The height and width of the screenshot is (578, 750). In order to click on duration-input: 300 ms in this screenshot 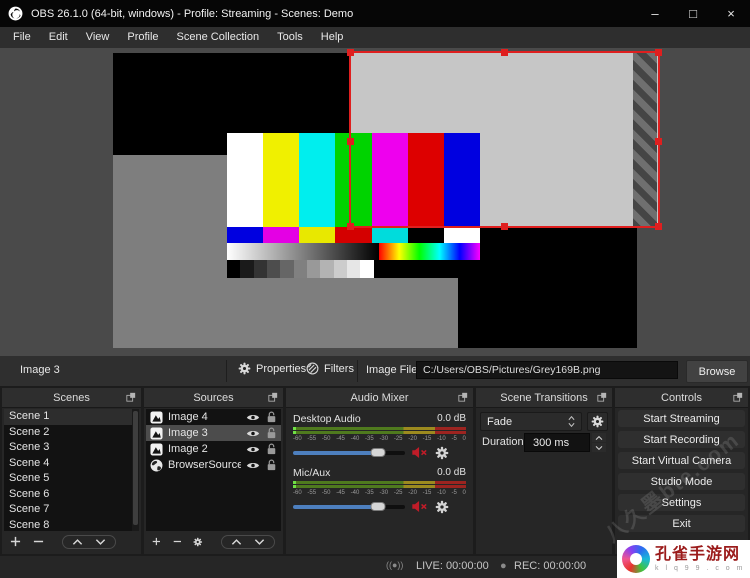, I will do `click(557, 442)`.